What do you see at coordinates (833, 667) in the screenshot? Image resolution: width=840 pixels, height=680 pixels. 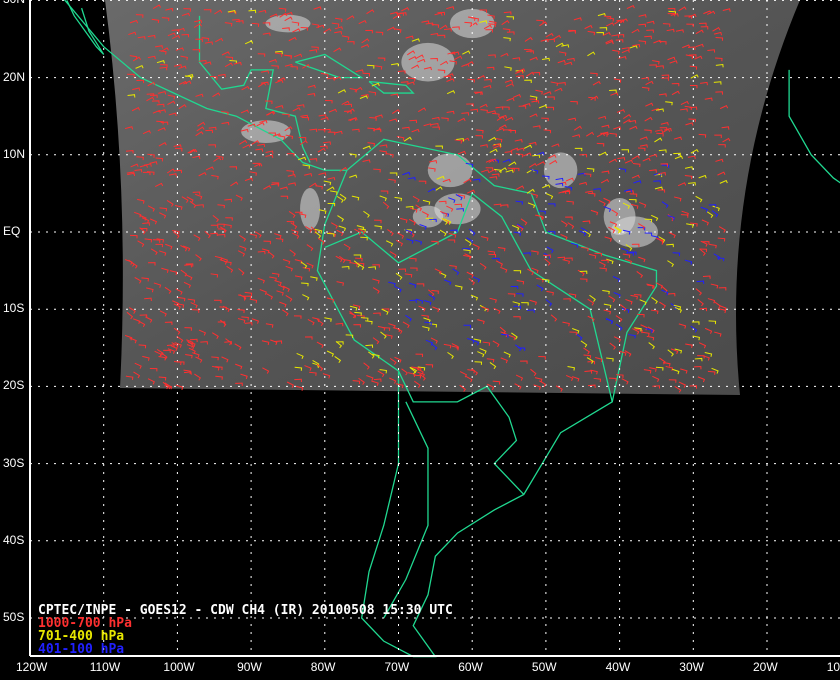 I see `longitude-label: 10W` at bounding box center [833, 667].